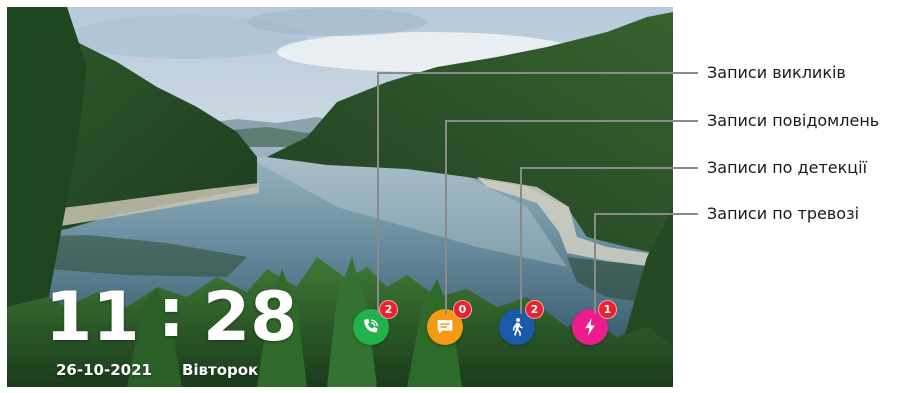  I want to click on alarm-records-button: 1, so click(594, 322).